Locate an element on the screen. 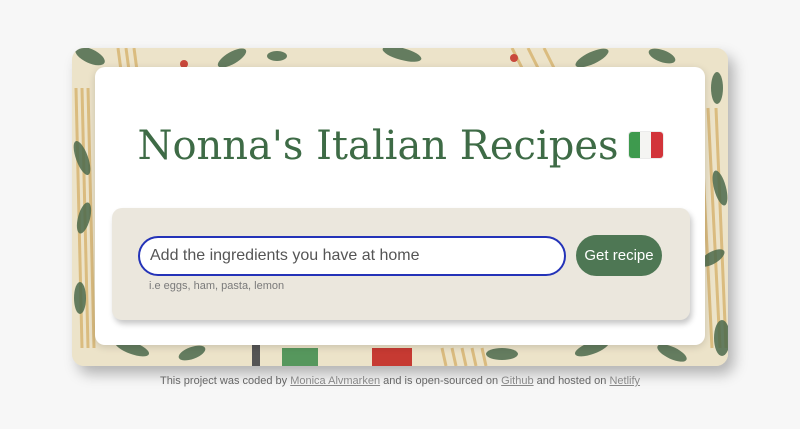 This screenshot has height=429, width=800. page-title-text: Nonna's Italian Recipes is located at coordinates (378, 146).